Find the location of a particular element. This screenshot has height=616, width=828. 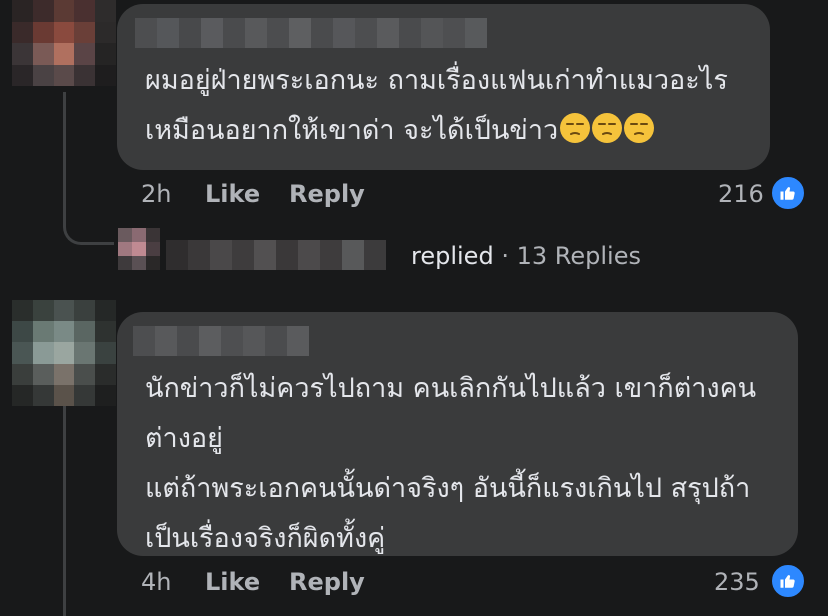

replies-summary: replied · 13 Replies is located at coordinates (526, 256).